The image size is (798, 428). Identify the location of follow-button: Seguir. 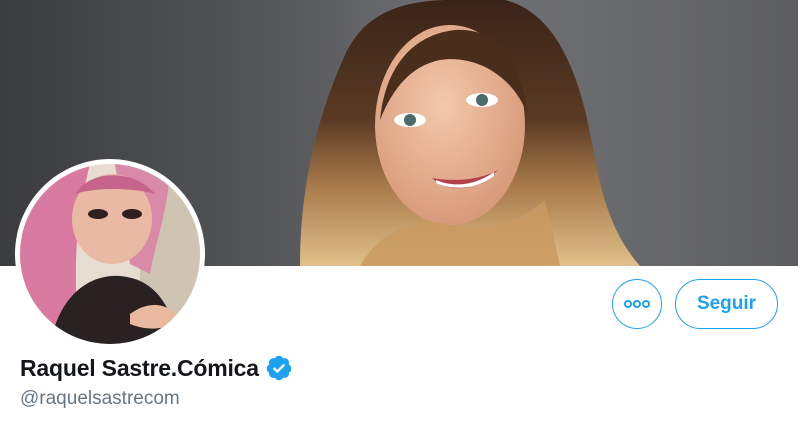
(726, 304).